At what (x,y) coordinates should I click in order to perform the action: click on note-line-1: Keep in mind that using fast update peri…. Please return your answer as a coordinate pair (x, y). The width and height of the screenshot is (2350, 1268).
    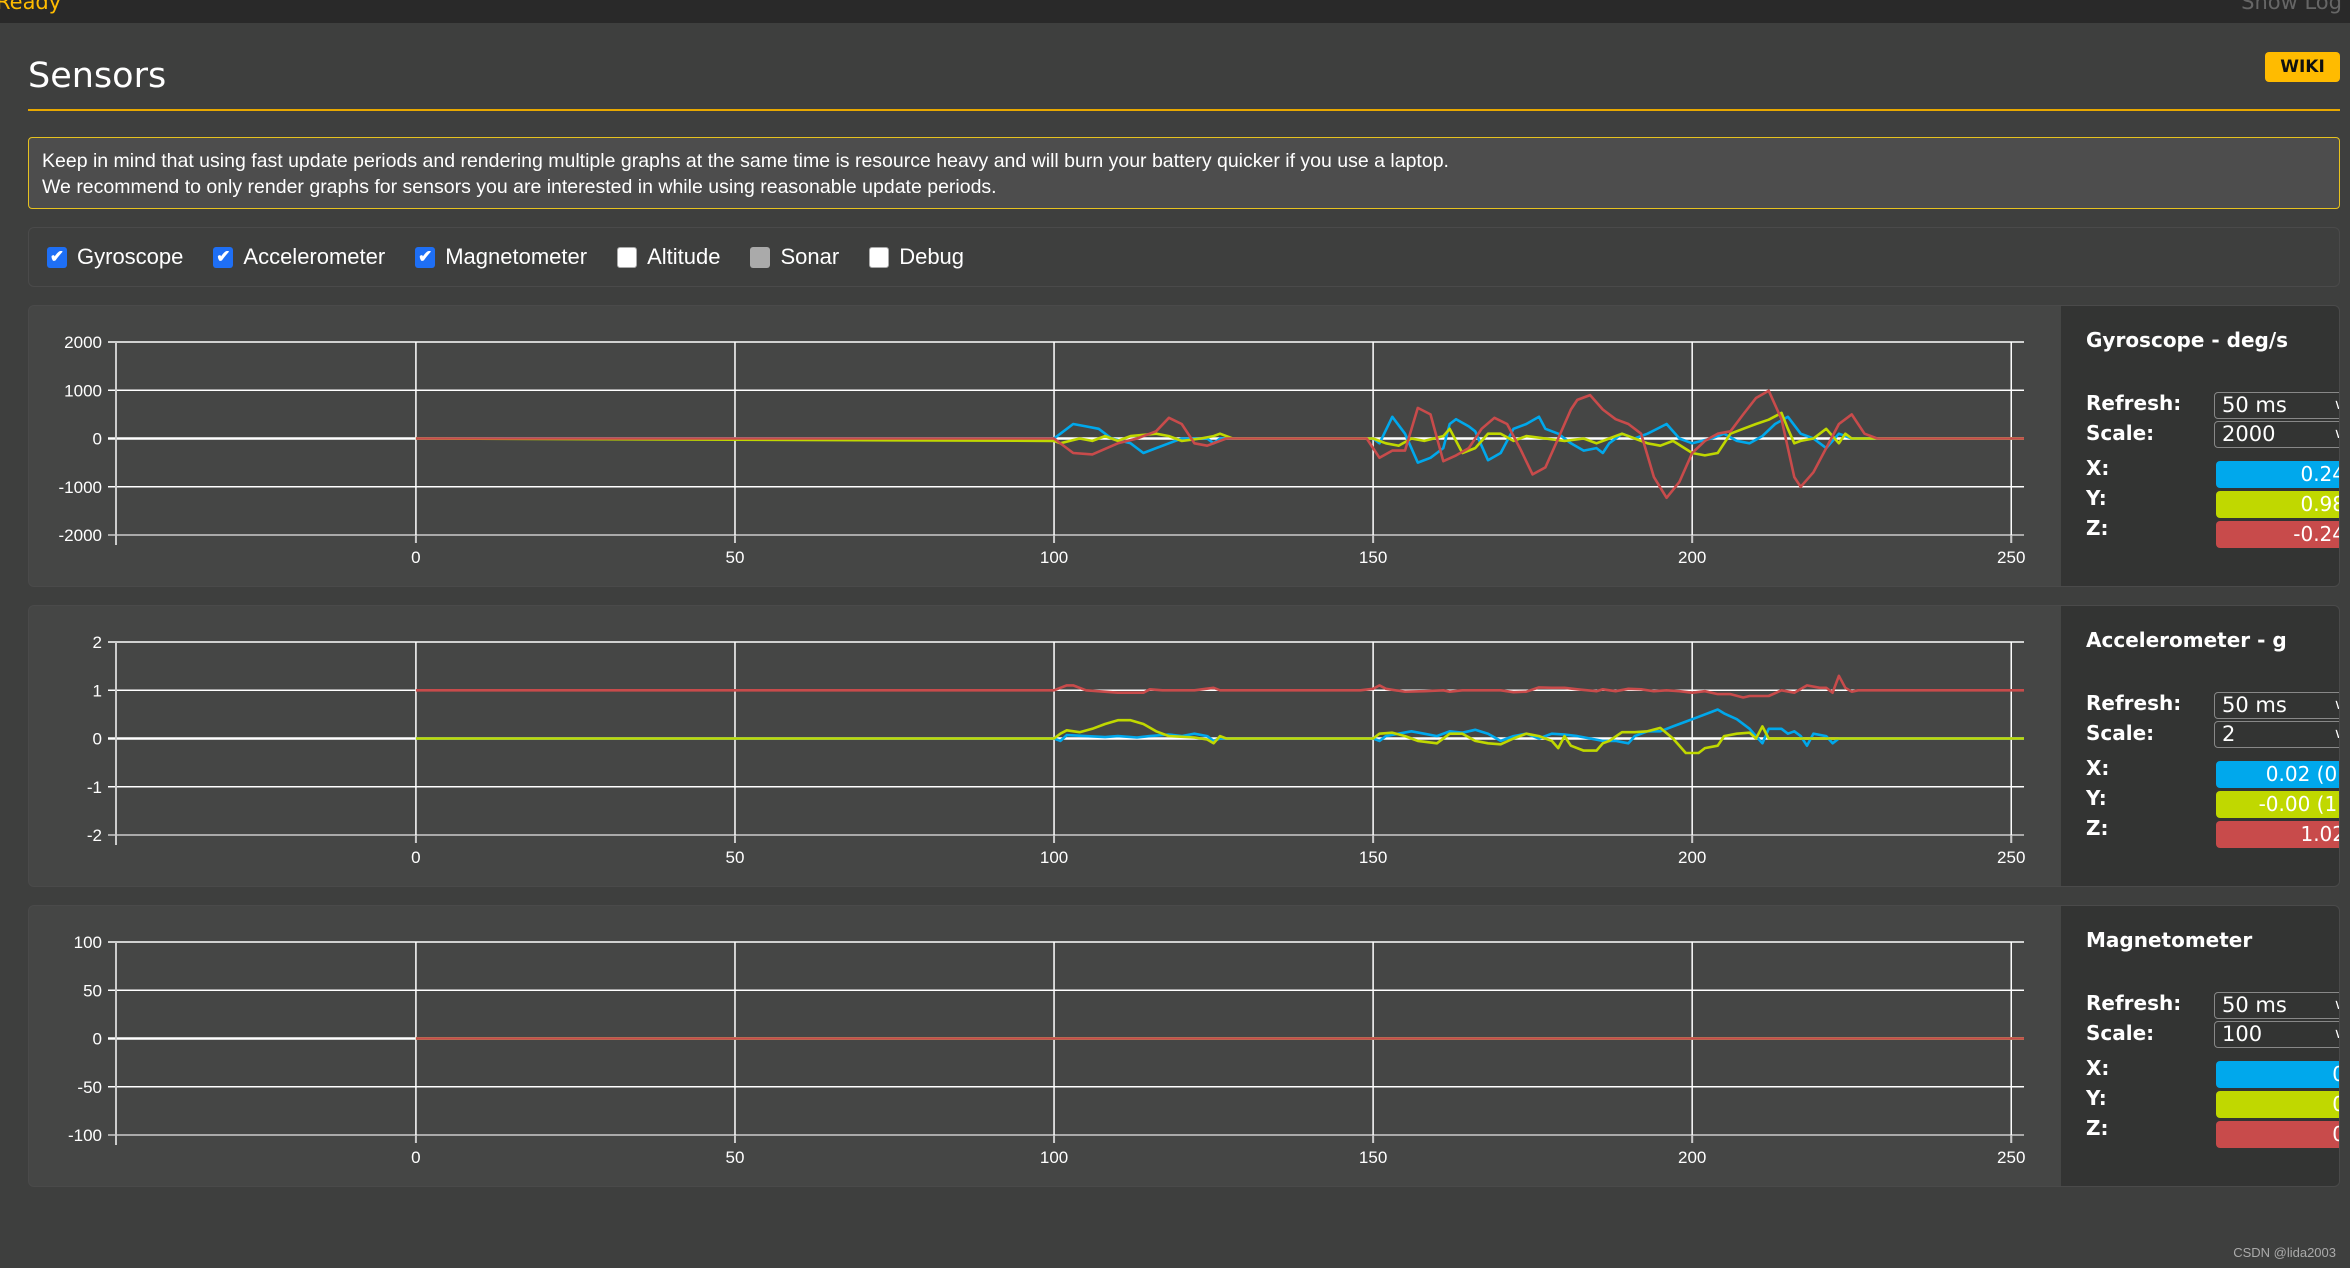
    Looking at the image, I should click on (745, 161).